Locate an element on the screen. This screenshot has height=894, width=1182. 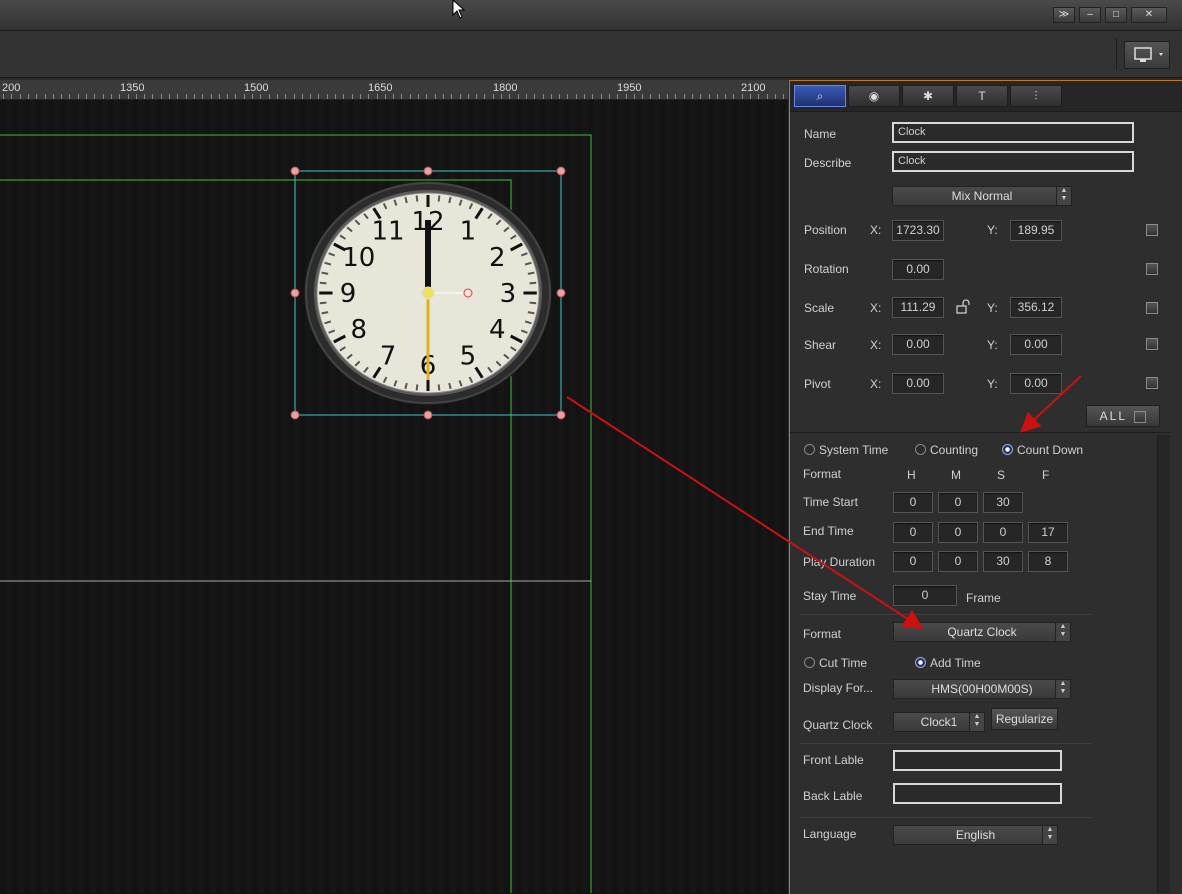
end-time-frames: 17 is located at coordinates (1048, 532).